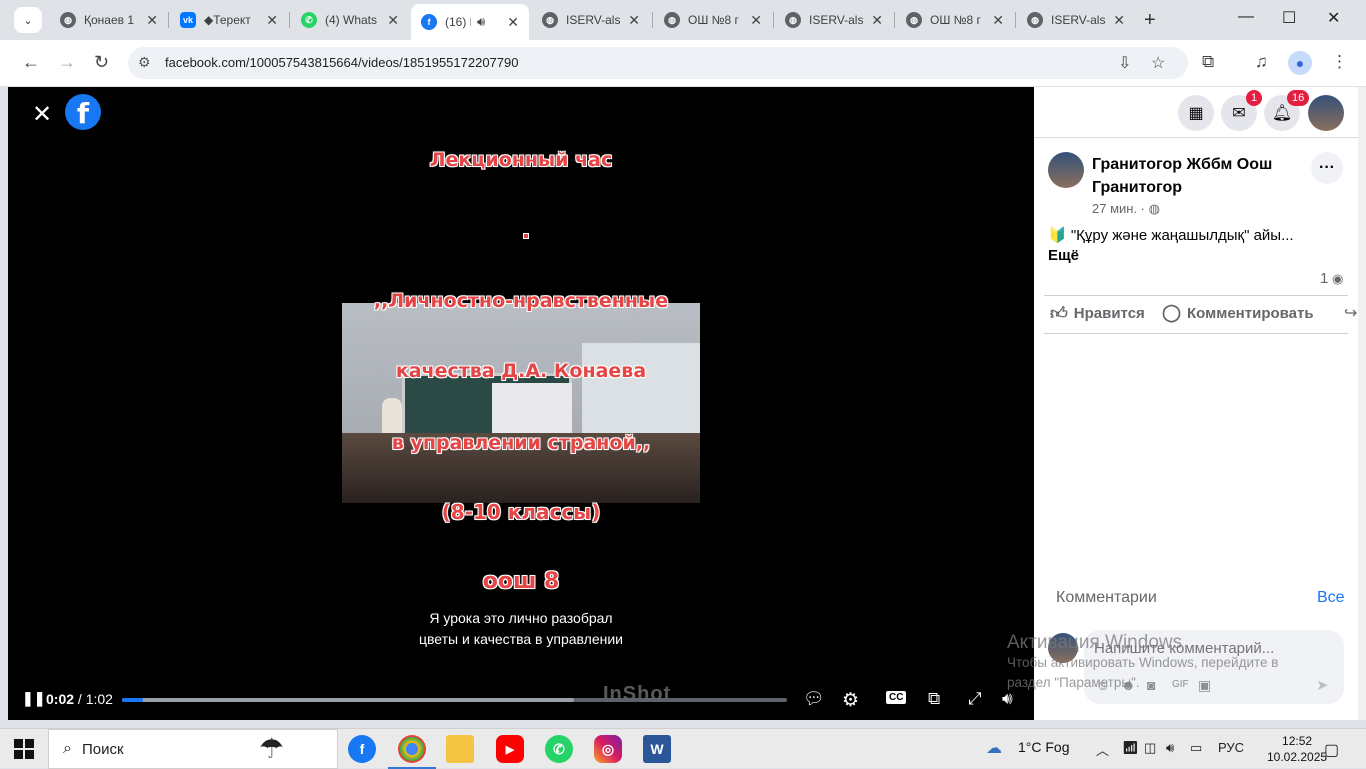 Image resolution: width=1366 pixels, height=769 pixels. Describe the element at coordinates (83, 112) in the screenshot. I see `facebook-logo-icon: f` at that location.